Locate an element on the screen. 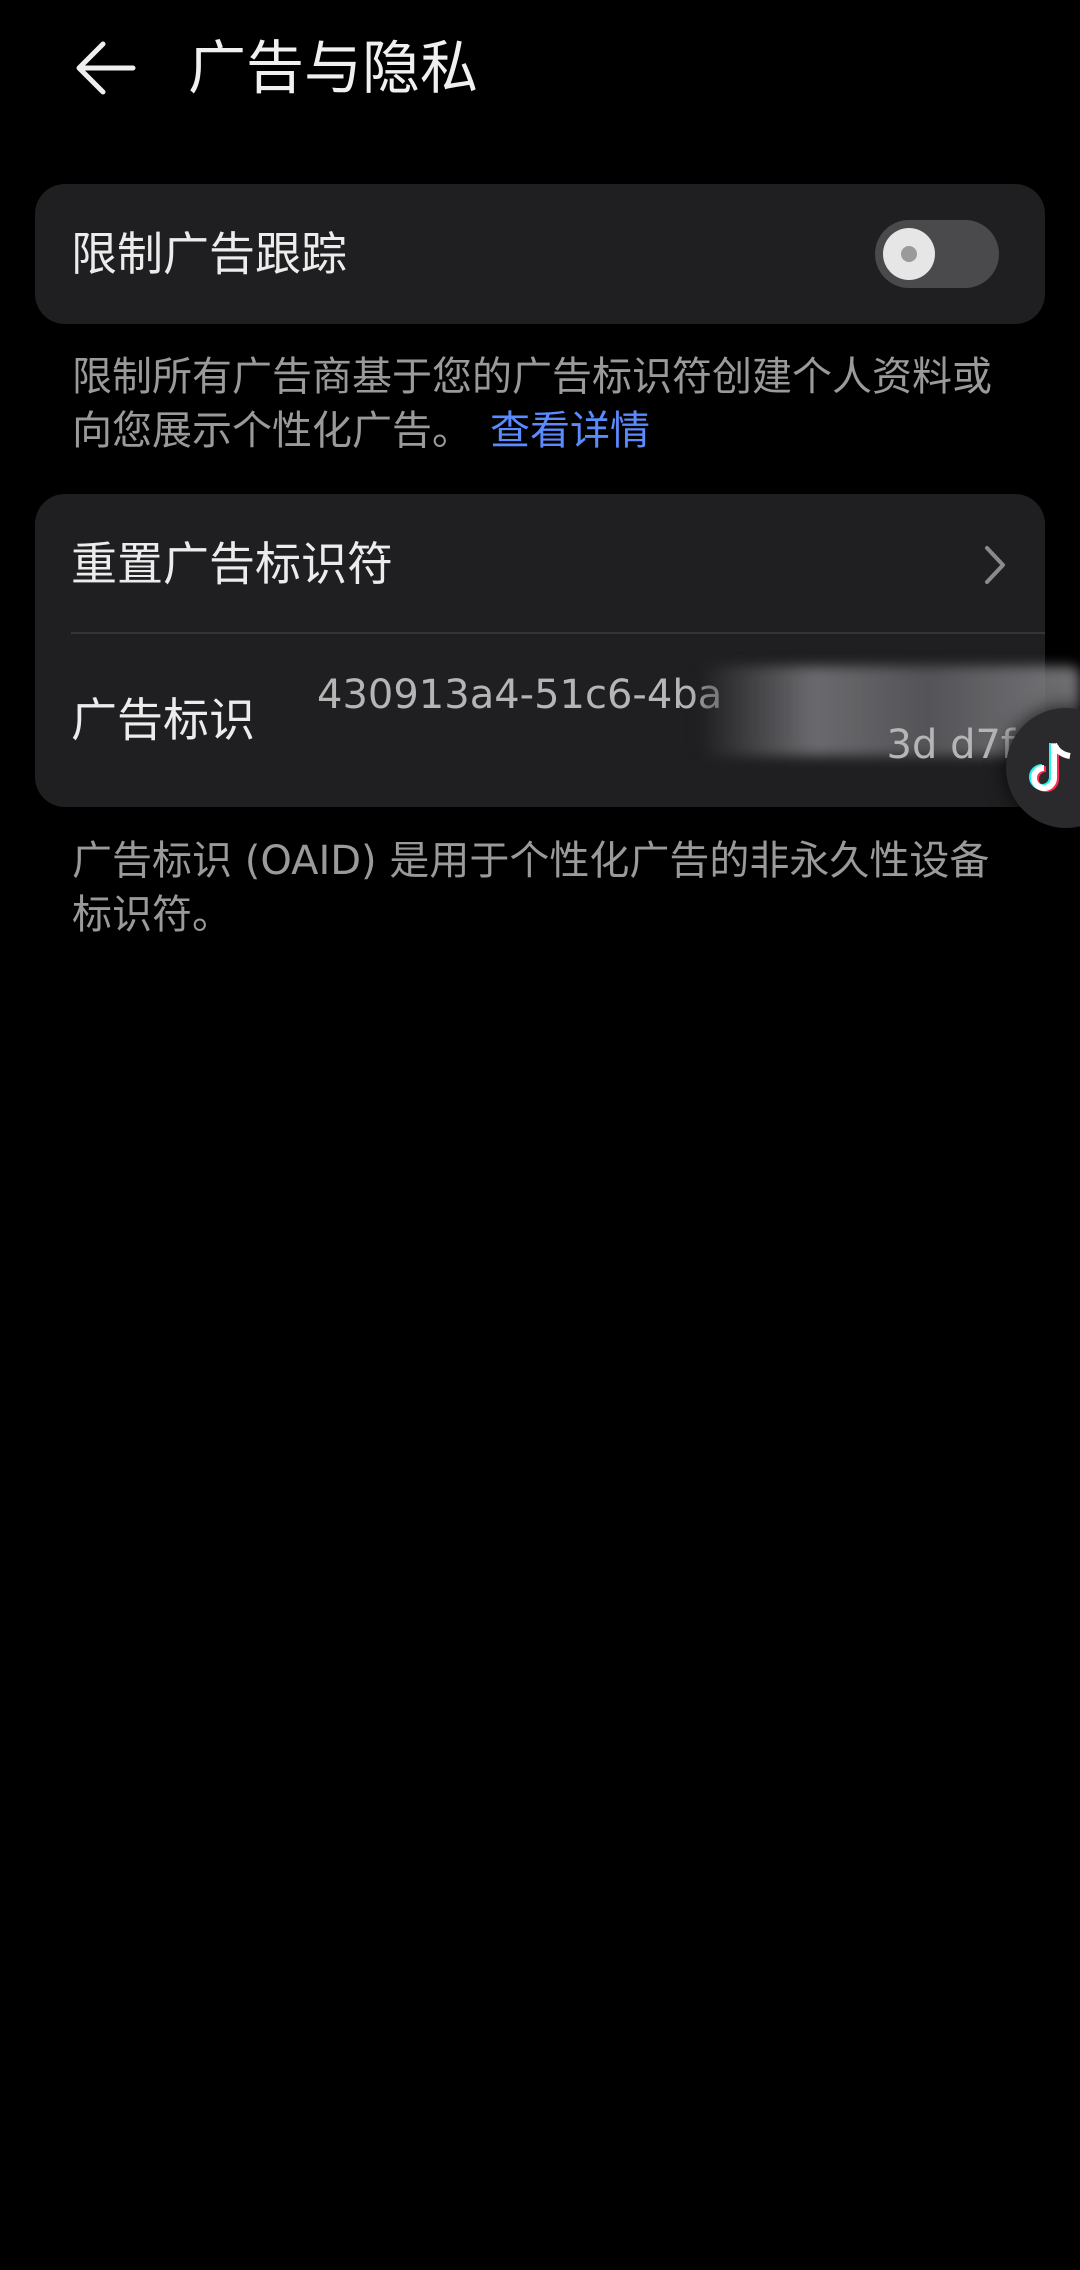 The height and width of the screenshot is (2270, 1080). ad-id-value-end: 3d d7f is located at coordinates (950, 745).